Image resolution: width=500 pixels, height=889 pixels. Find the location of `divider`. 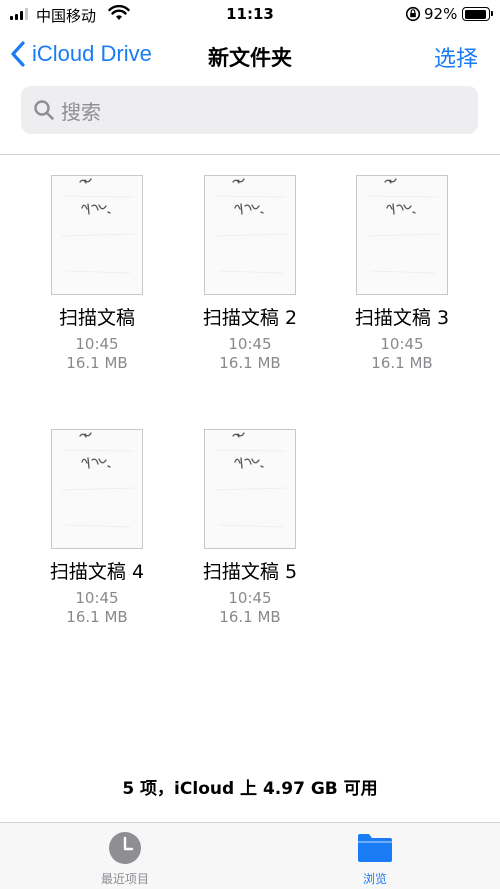

divider is located at coordinates (250, 154).